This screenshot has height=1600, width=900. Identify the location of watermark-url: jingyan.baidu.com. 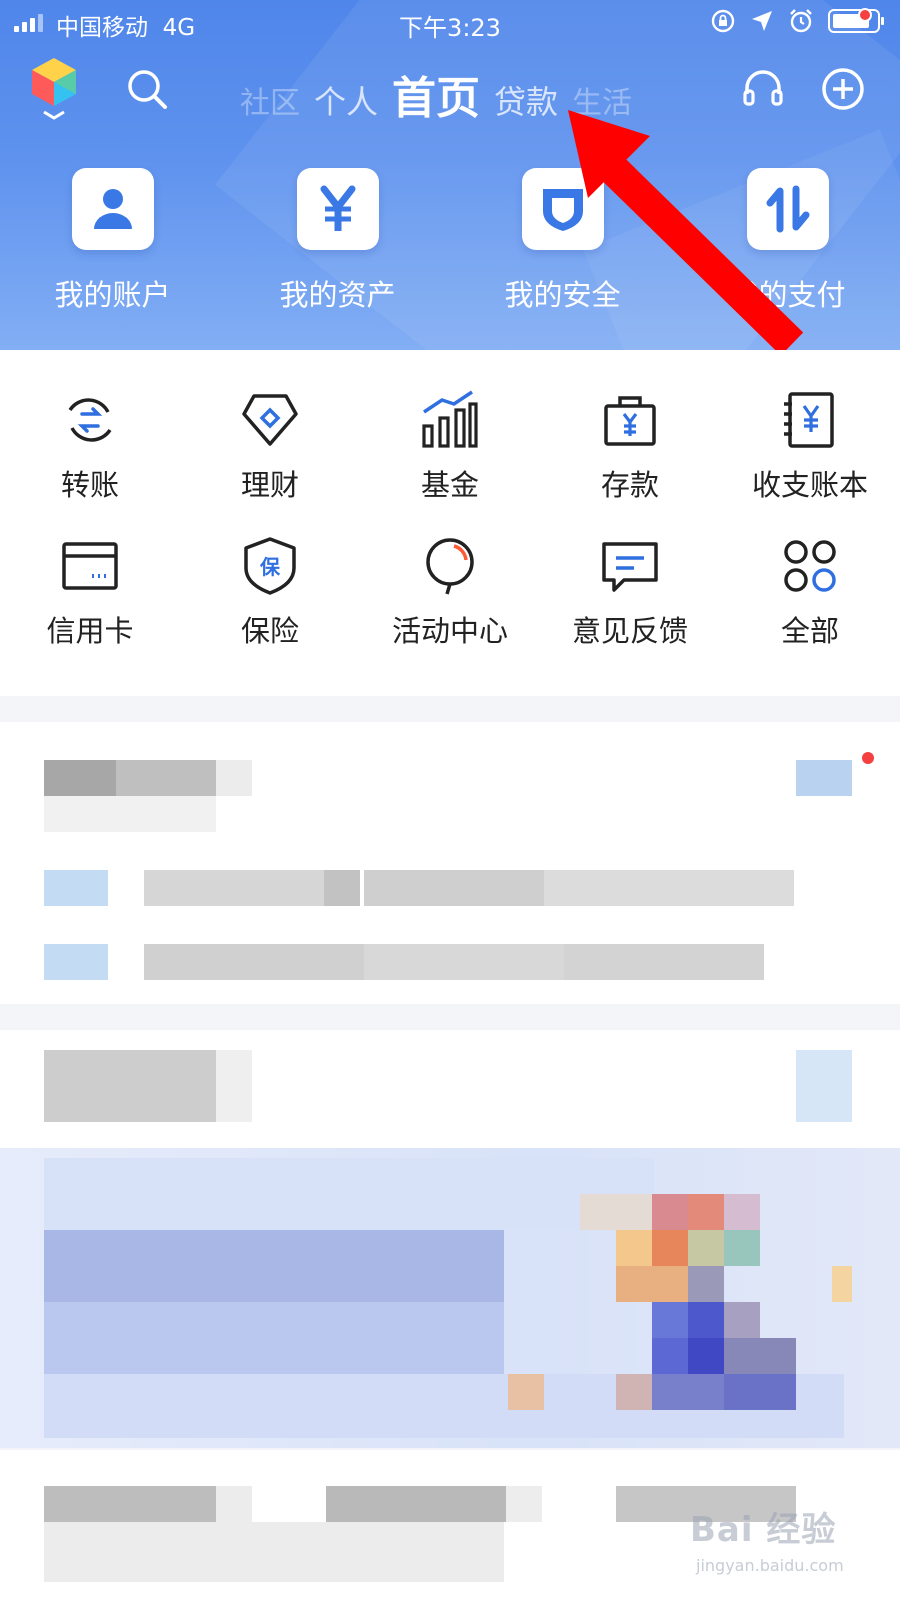
(770, 1565).